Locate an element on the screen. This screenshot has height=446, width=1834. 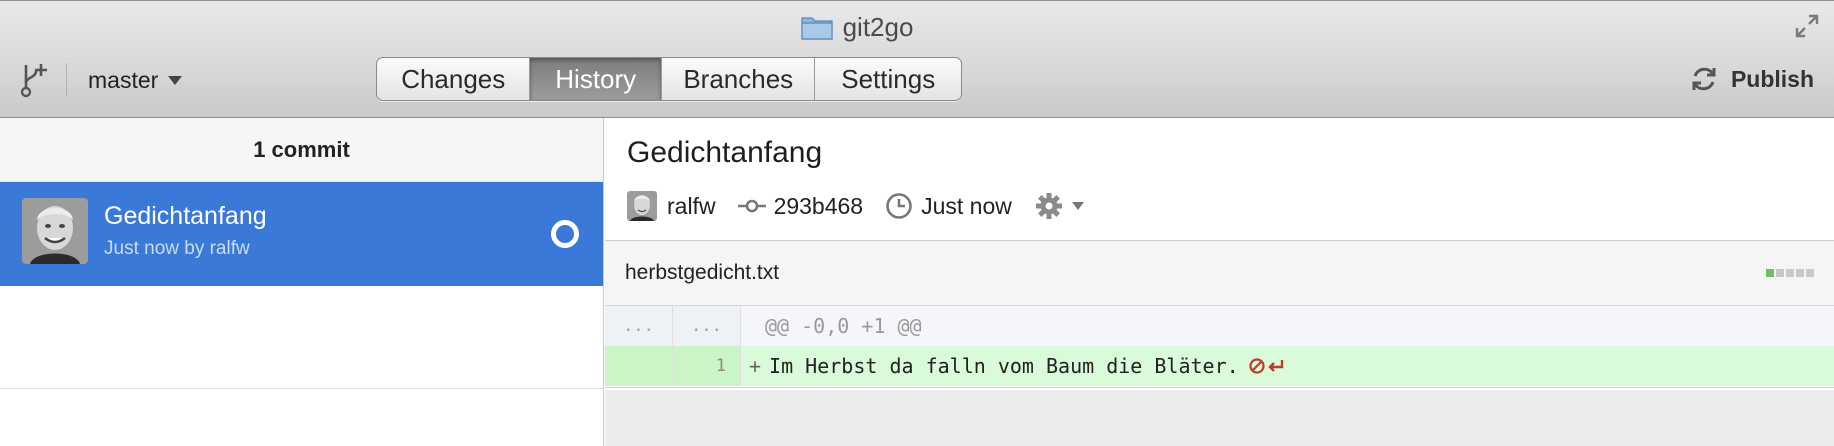
commit-title: Gedichtanfang is located at coordinates (185, 216).